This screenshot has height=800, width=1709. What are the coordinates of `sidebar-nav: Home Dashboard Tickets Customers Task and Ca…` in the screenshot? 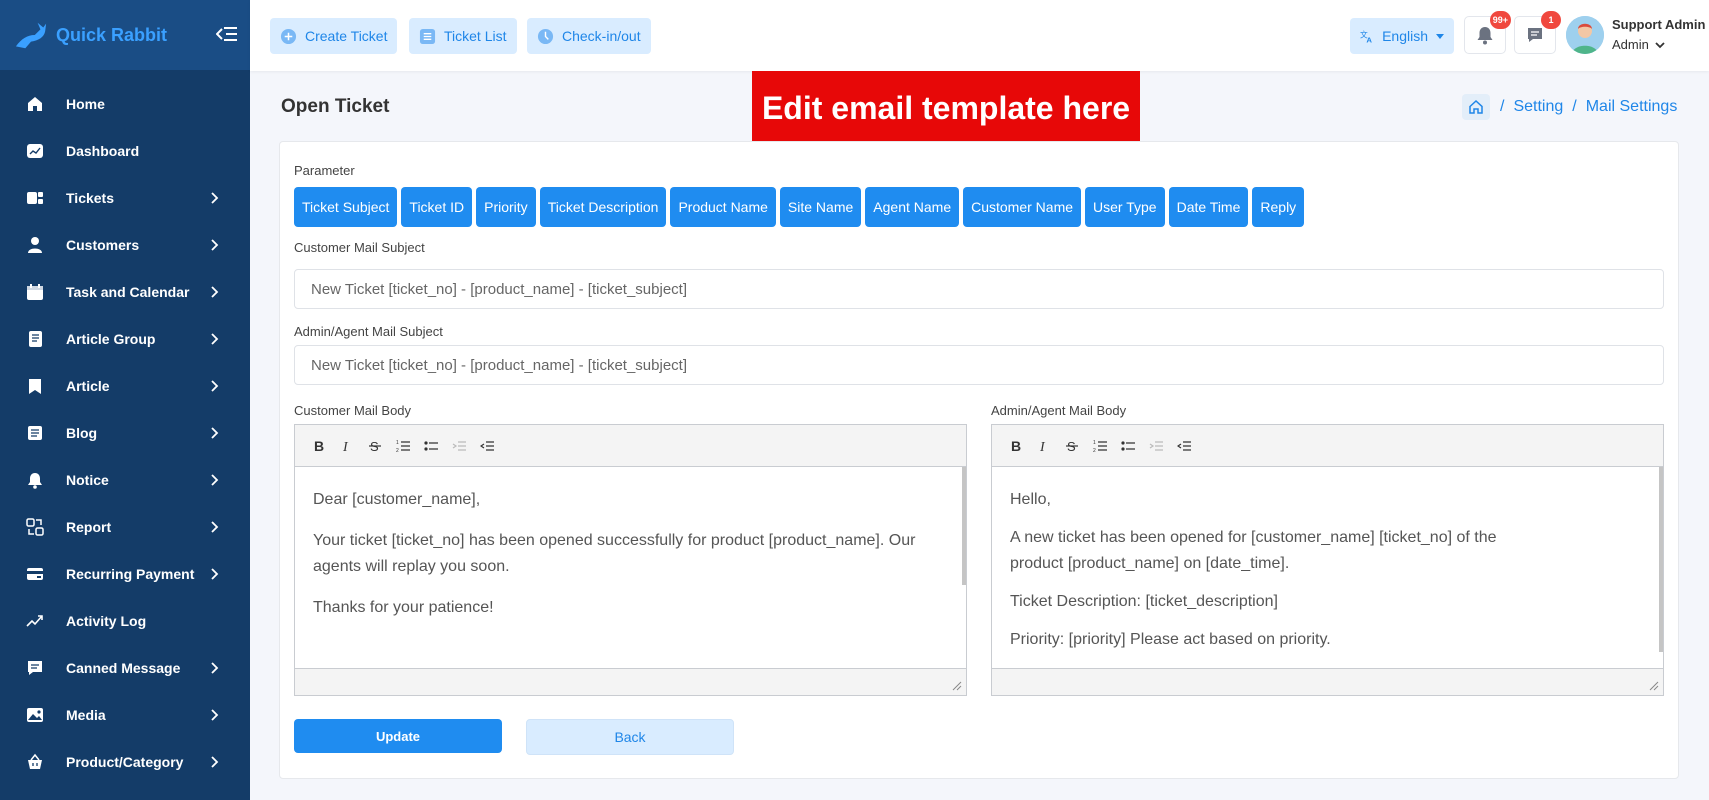 It's located at (125, 427).